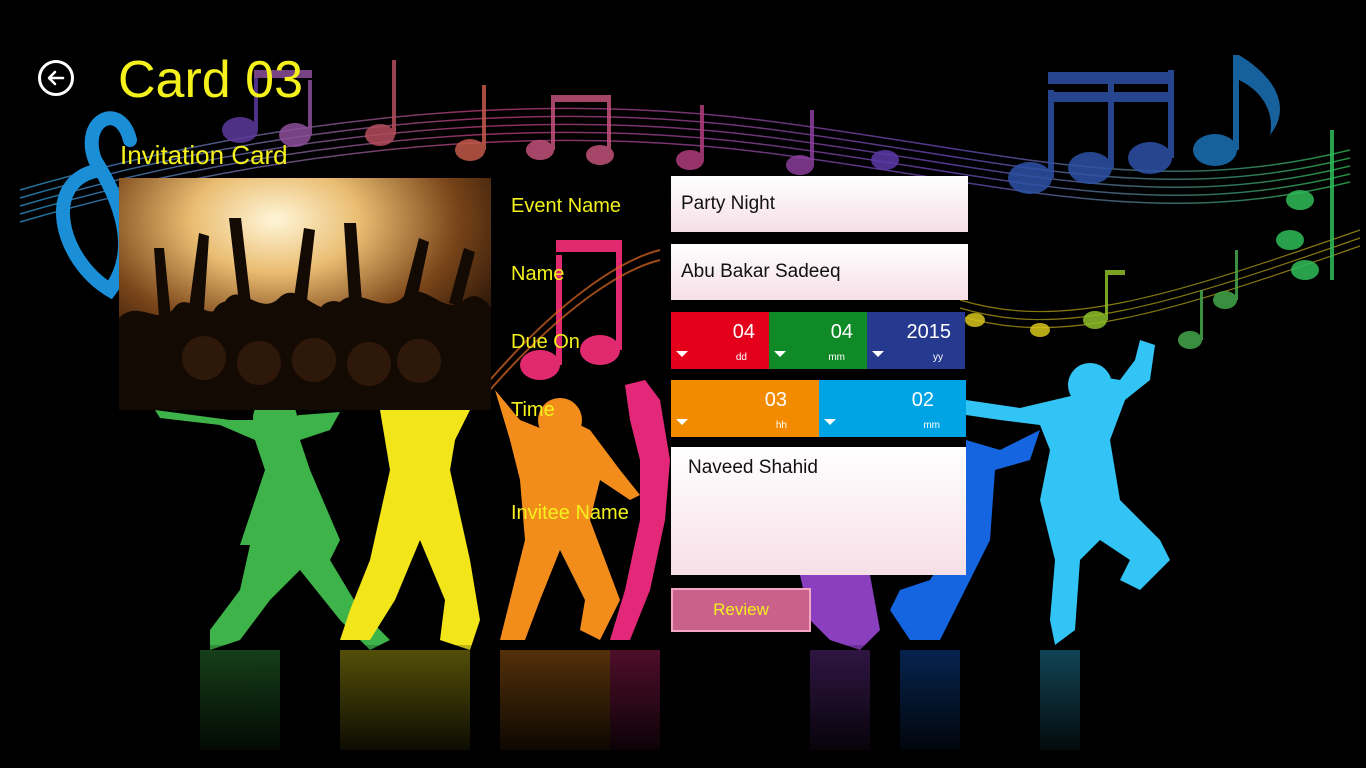 This screenshot has height=768, width=1366. What do you see at coordinates (570, 513) in the screenshot?
I see `invitee-name-label: Invitee Name` at bounding box center [570, 513].